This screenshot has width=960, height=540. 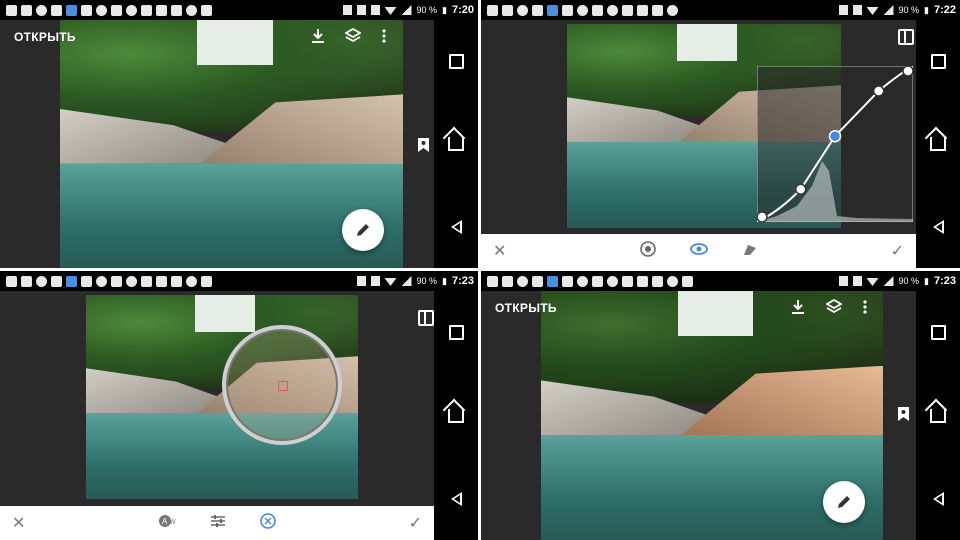 What do you see at coordinates (750, 251) in the screenshot?
I see `brush-icon` at bounding box center [750, 251].